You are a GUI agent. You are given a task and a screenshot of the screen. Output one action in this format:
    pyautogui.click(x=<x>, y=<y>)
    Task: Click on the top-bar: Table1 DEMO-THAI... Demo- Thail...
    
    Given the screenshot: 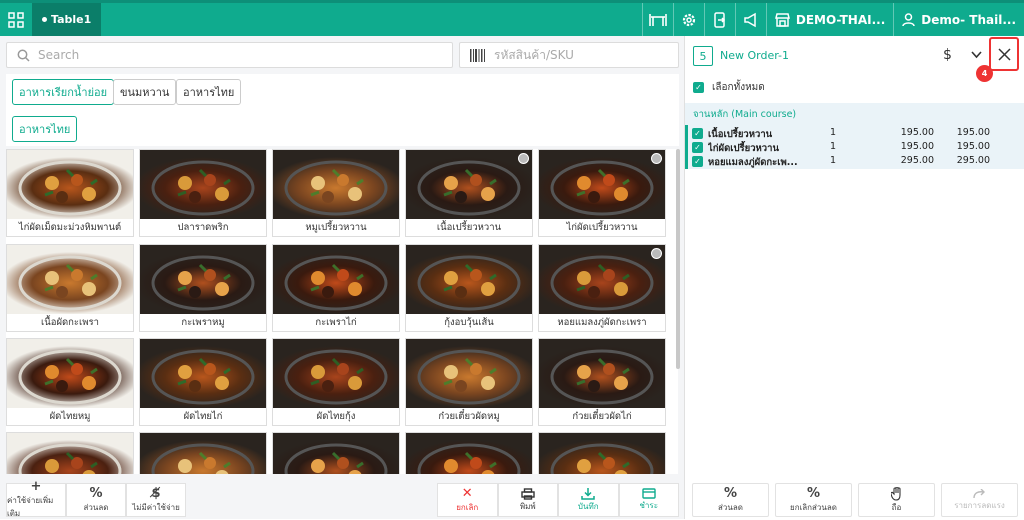 What is the action you would take?
    pyautogui.click(x=512, y=18)
    